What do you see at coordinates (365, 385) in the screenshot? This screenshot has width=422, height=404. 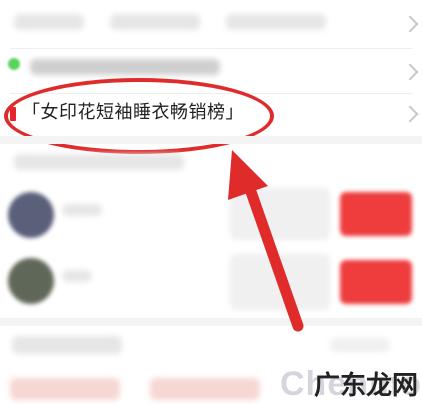 I see `watermark-text: 广东龙网` at bounding box center [365, 385].